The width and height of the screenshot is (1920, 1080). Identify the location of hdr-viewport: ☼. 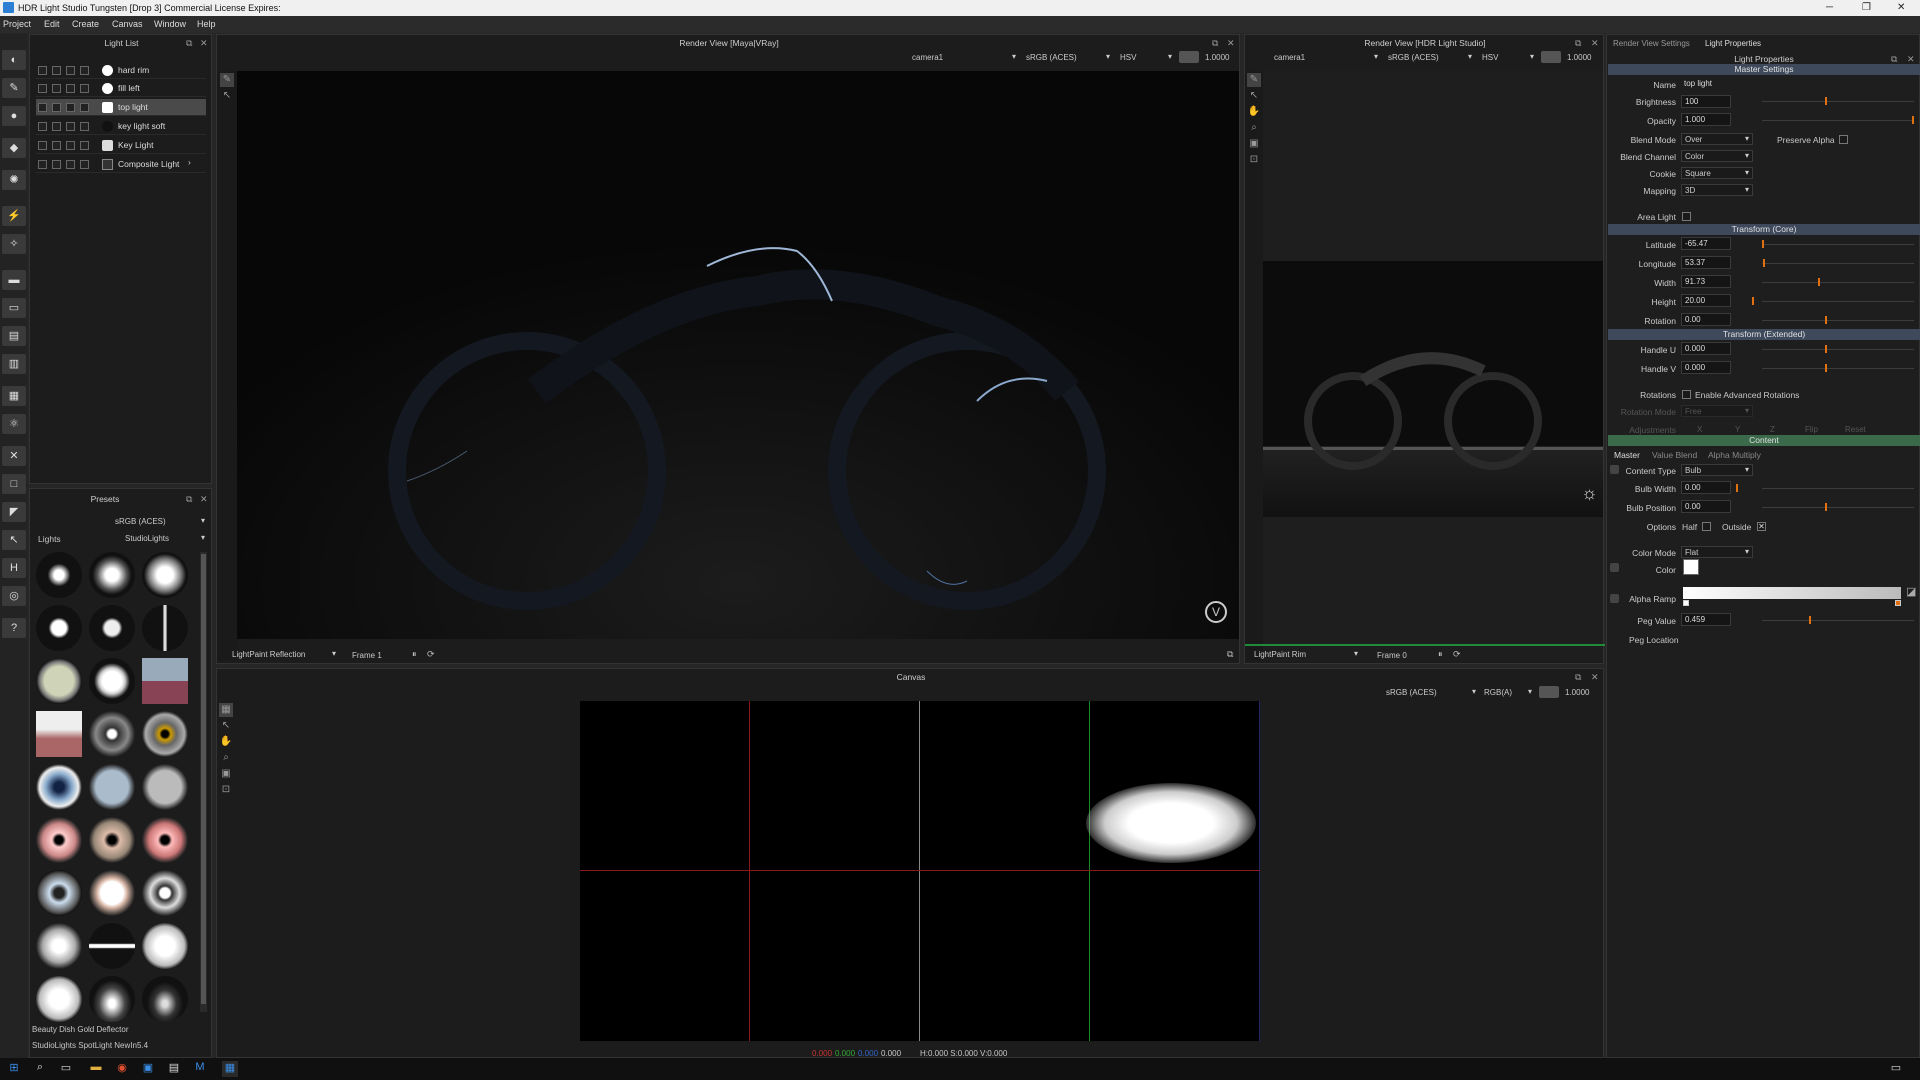
(1433, 366).